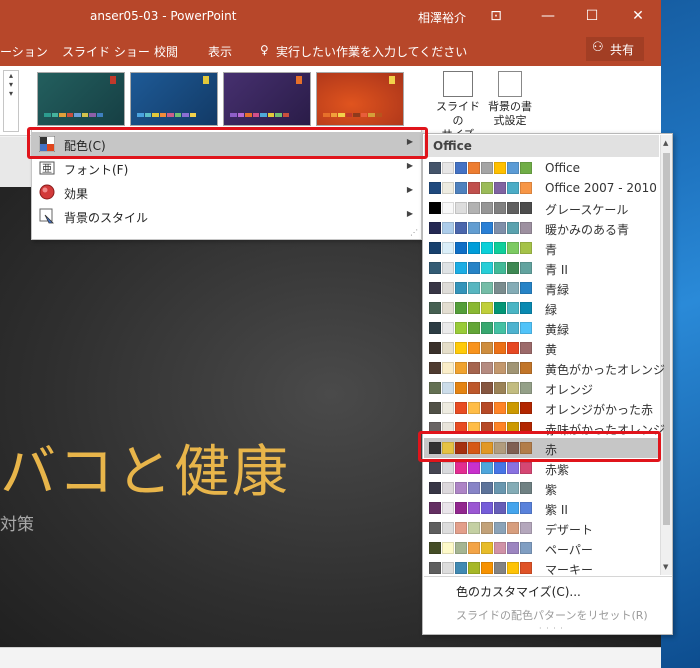 The width and height of the screenshot is (700, 668). Describe the element at coordinates (557, 470) in the screenshot. I see `scheme-name: 赤紫` at that location.